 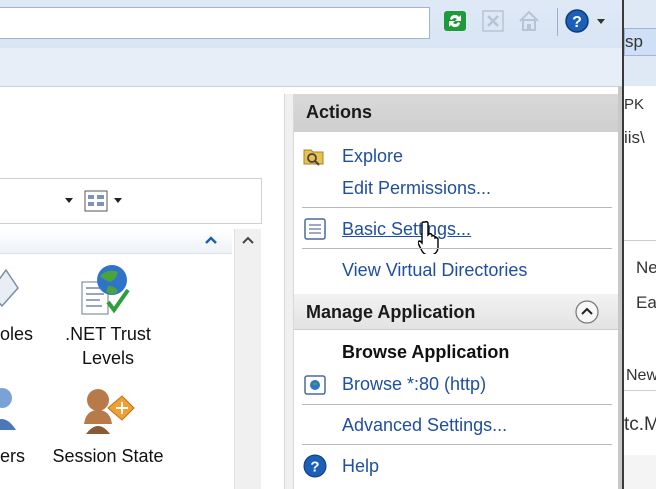 I want to click on bg-text: New, so click(x=641, y=375).